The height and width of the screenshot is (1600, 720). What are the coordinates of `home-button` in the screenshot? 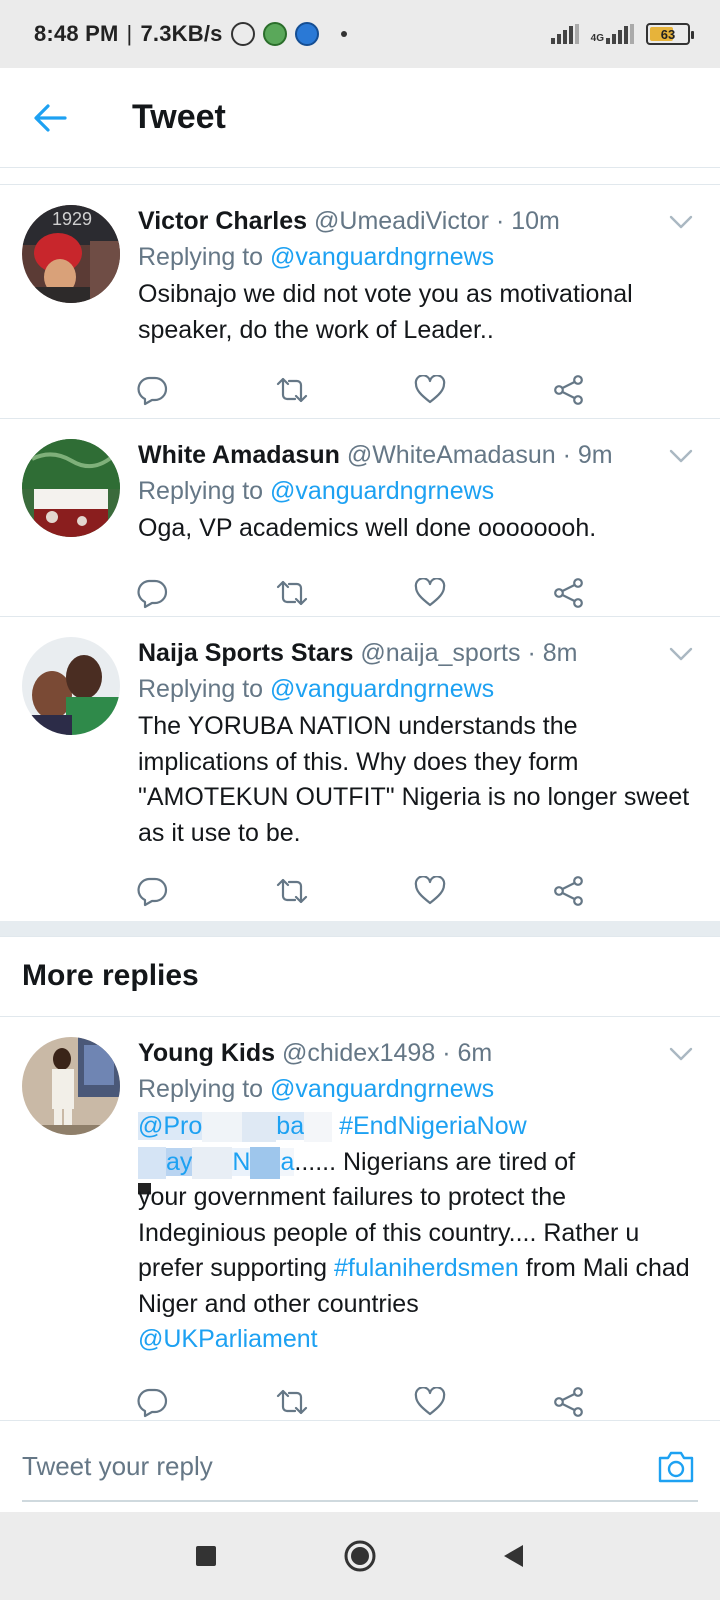 It's located at (360, 1556).